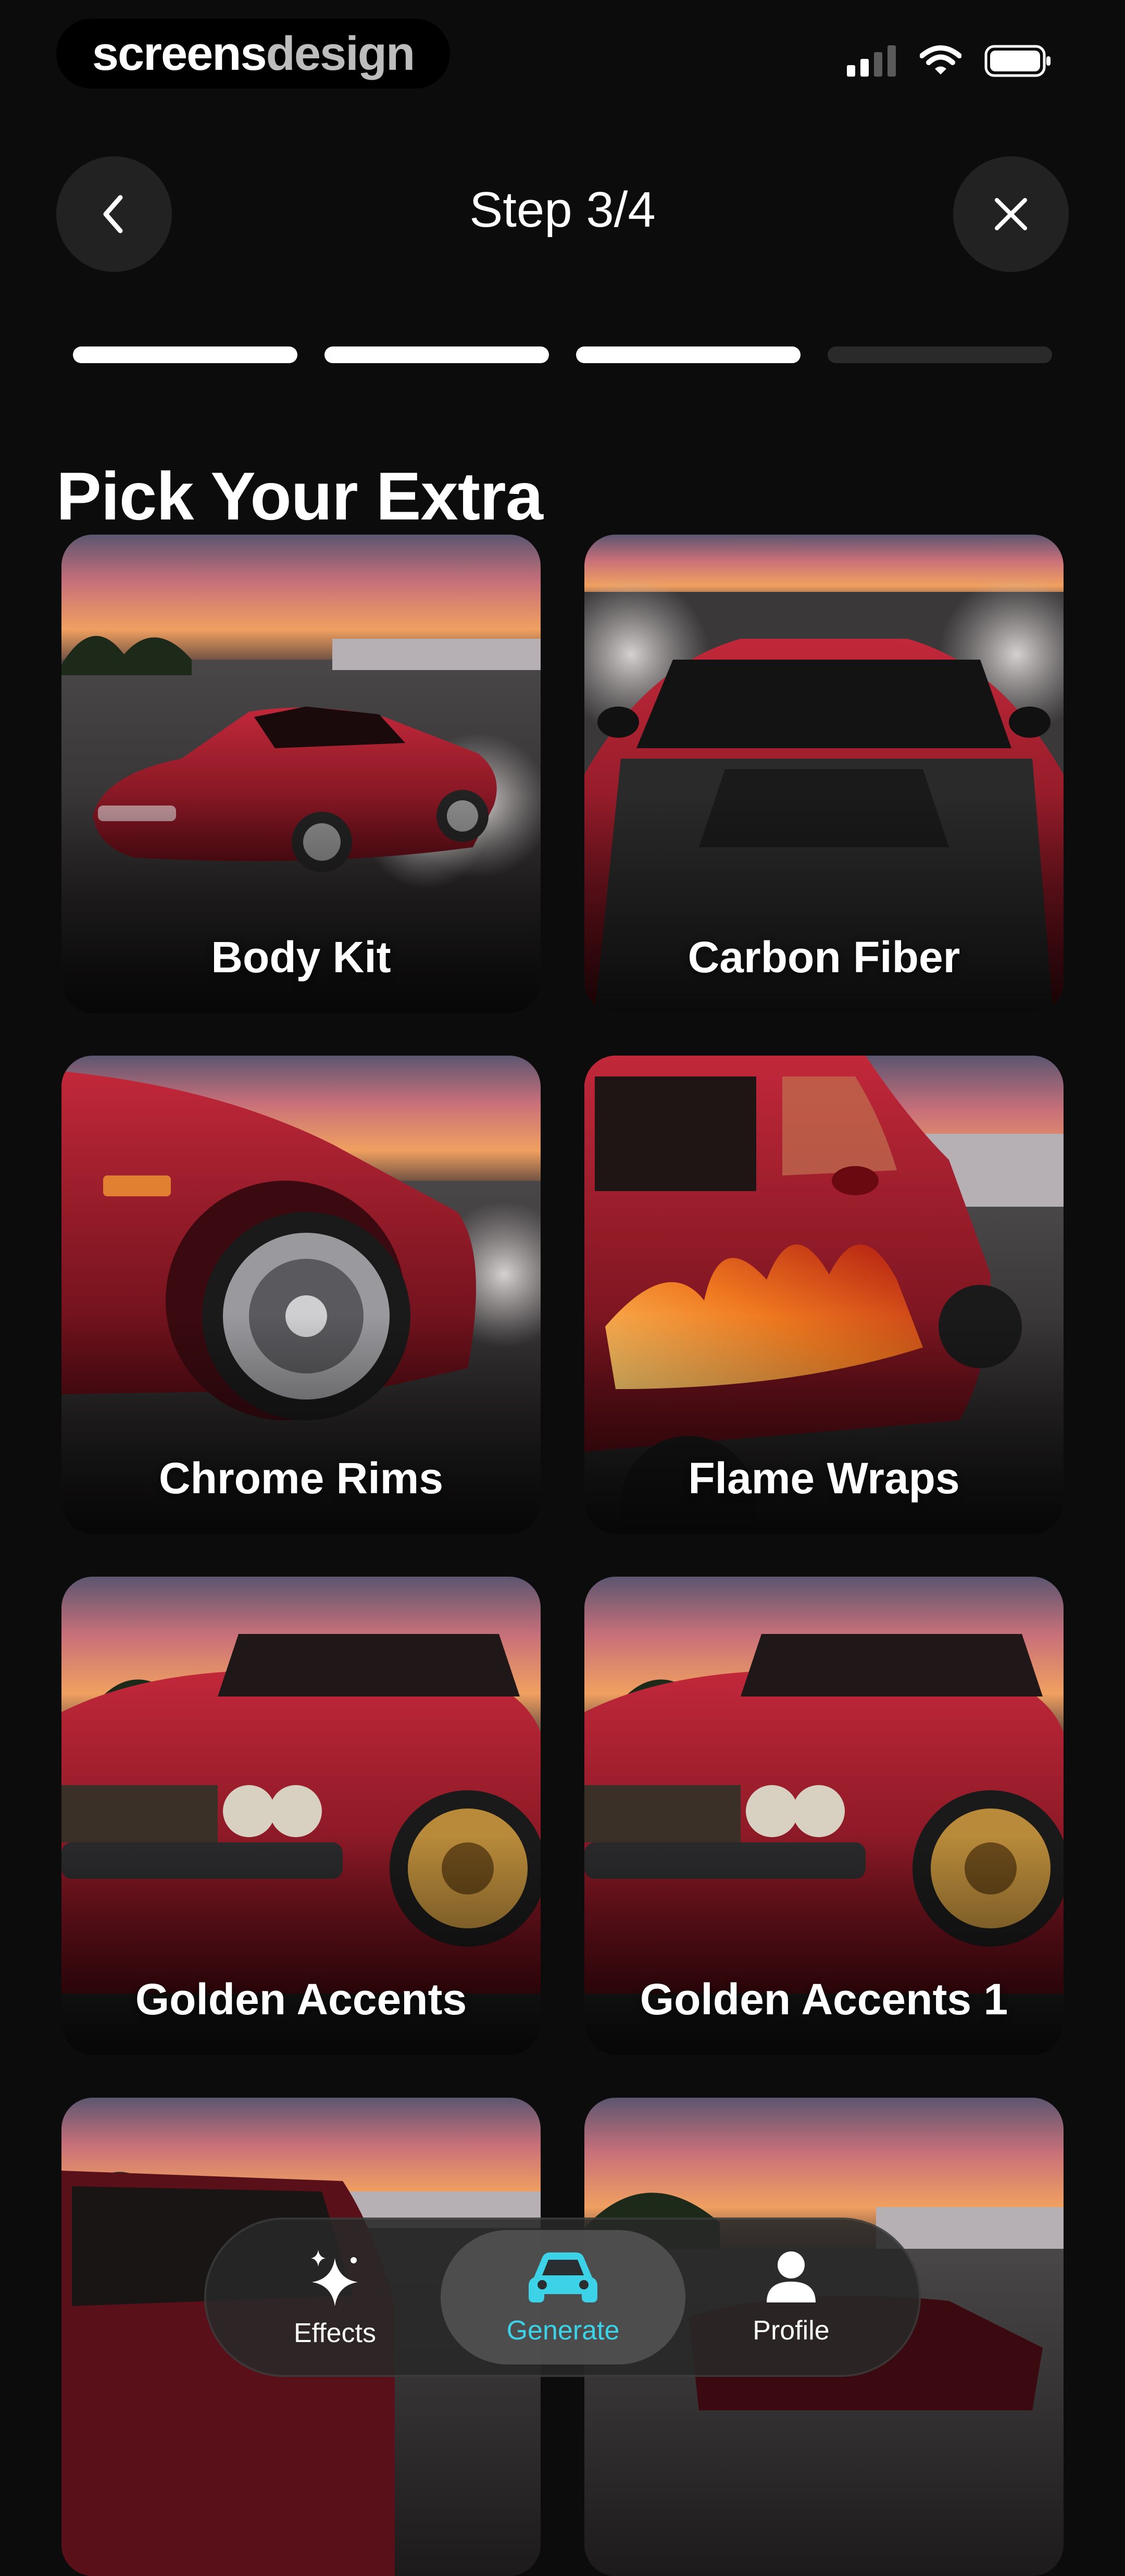  Describe the element at coordinates (791, 2330) in the screenshot. I see `tab-label: Profile` at that location.